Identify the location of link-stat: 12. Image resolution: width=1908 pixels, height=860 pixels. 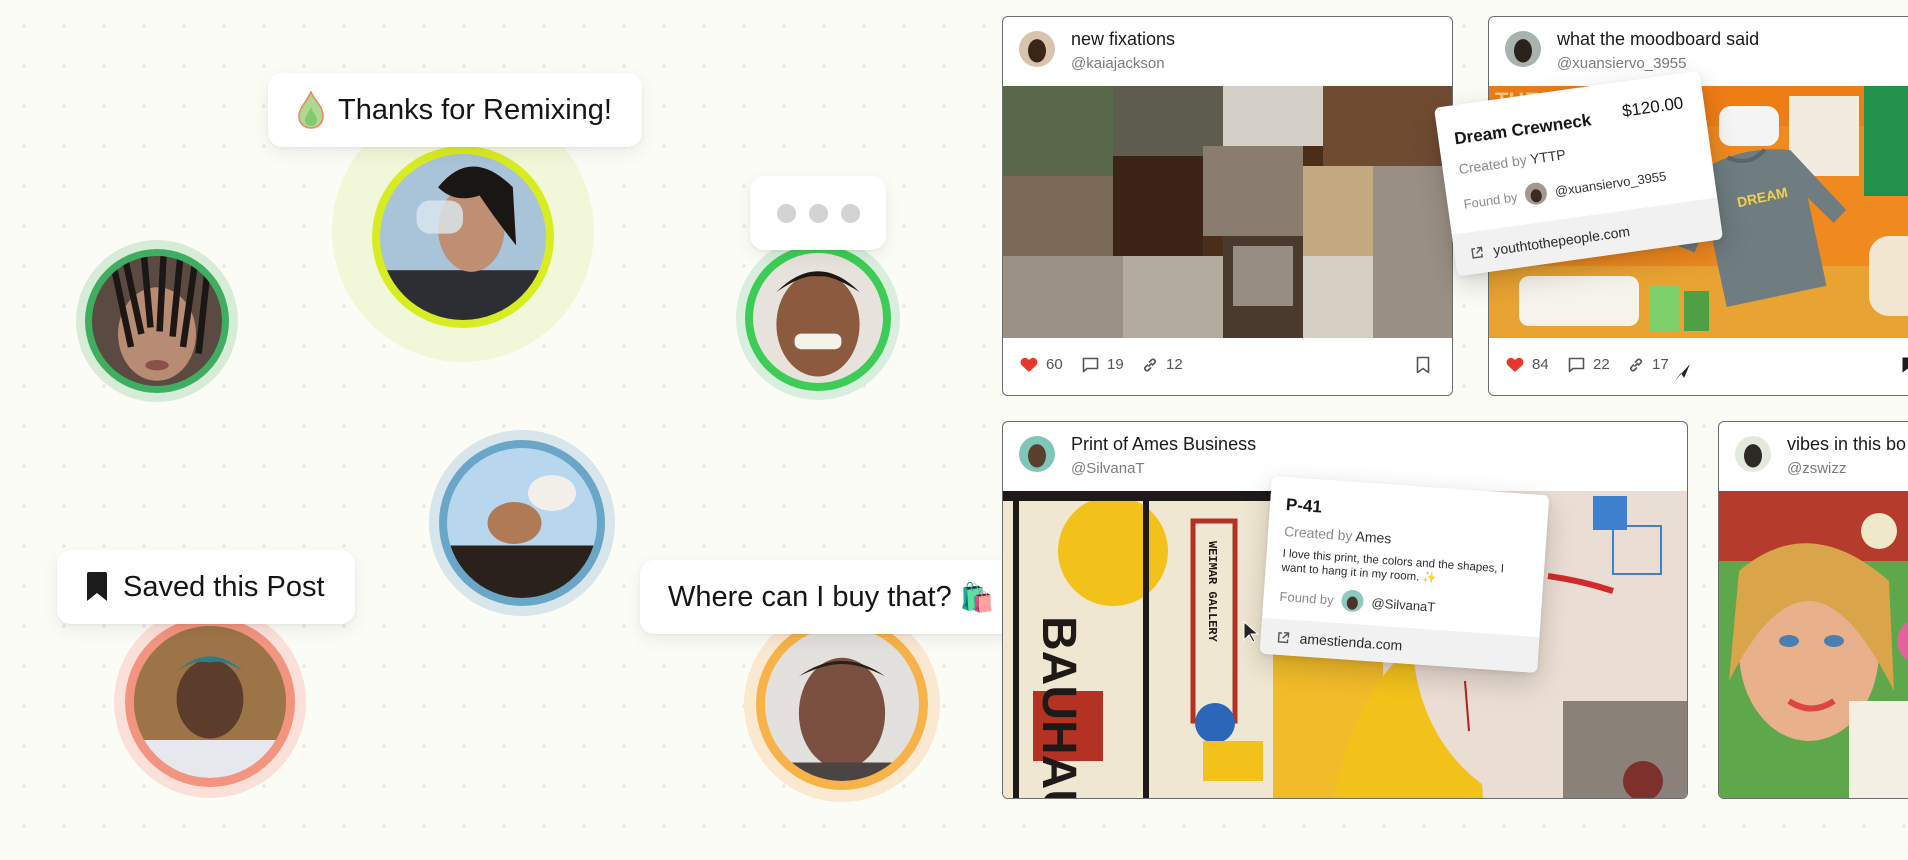
(1162, 364).